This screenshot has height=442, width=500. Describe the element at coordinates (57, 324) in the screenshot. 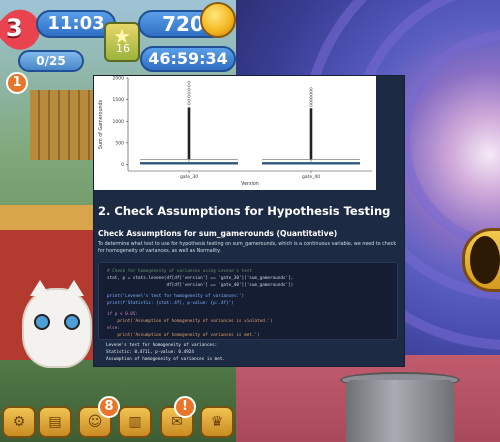

I see `lucky-cat-statue` at that location.